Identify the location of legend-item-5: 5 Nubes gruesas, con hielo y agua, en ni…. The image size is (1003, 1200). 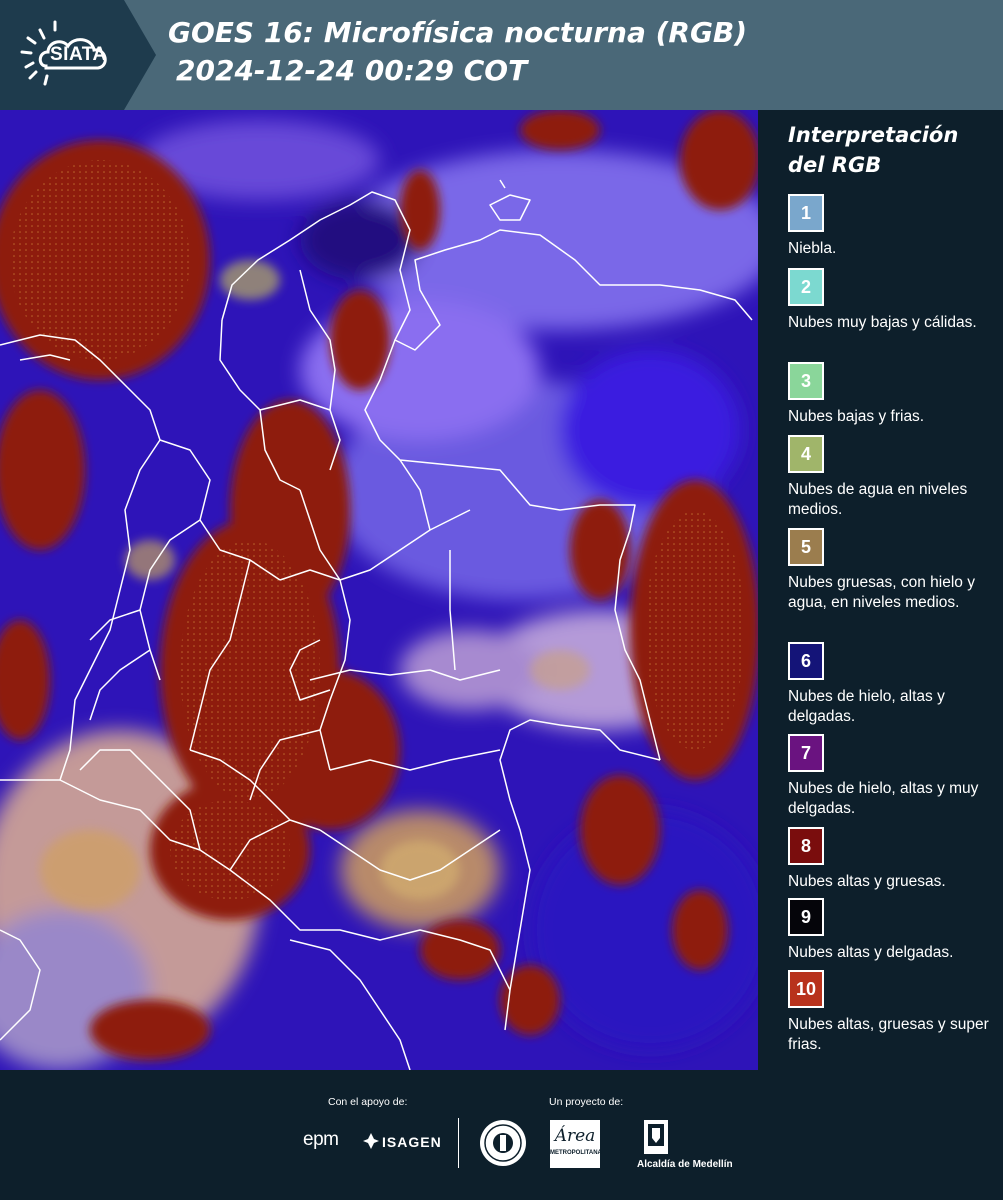
(890, 570).